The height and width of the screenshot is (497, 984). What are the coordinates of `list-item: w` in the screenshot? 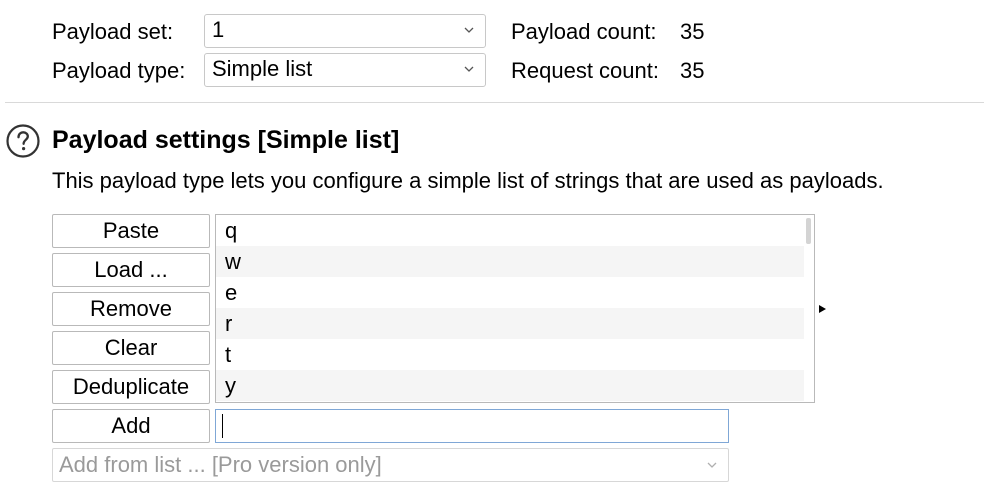 It's located at (510, 261).